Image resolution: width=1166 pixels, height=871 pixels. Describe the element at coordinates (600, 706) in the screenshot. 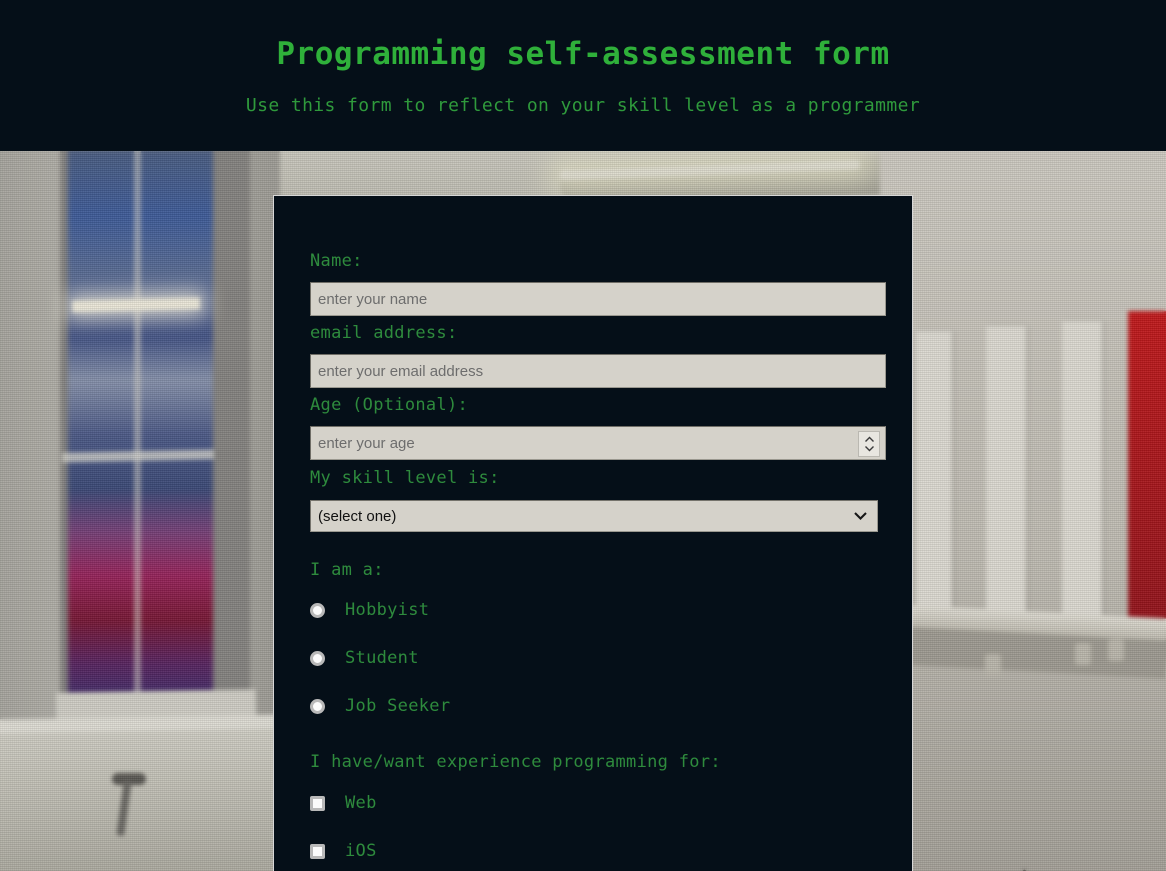

I see `radio-option-job-seeker: Job Seeker` at that location.